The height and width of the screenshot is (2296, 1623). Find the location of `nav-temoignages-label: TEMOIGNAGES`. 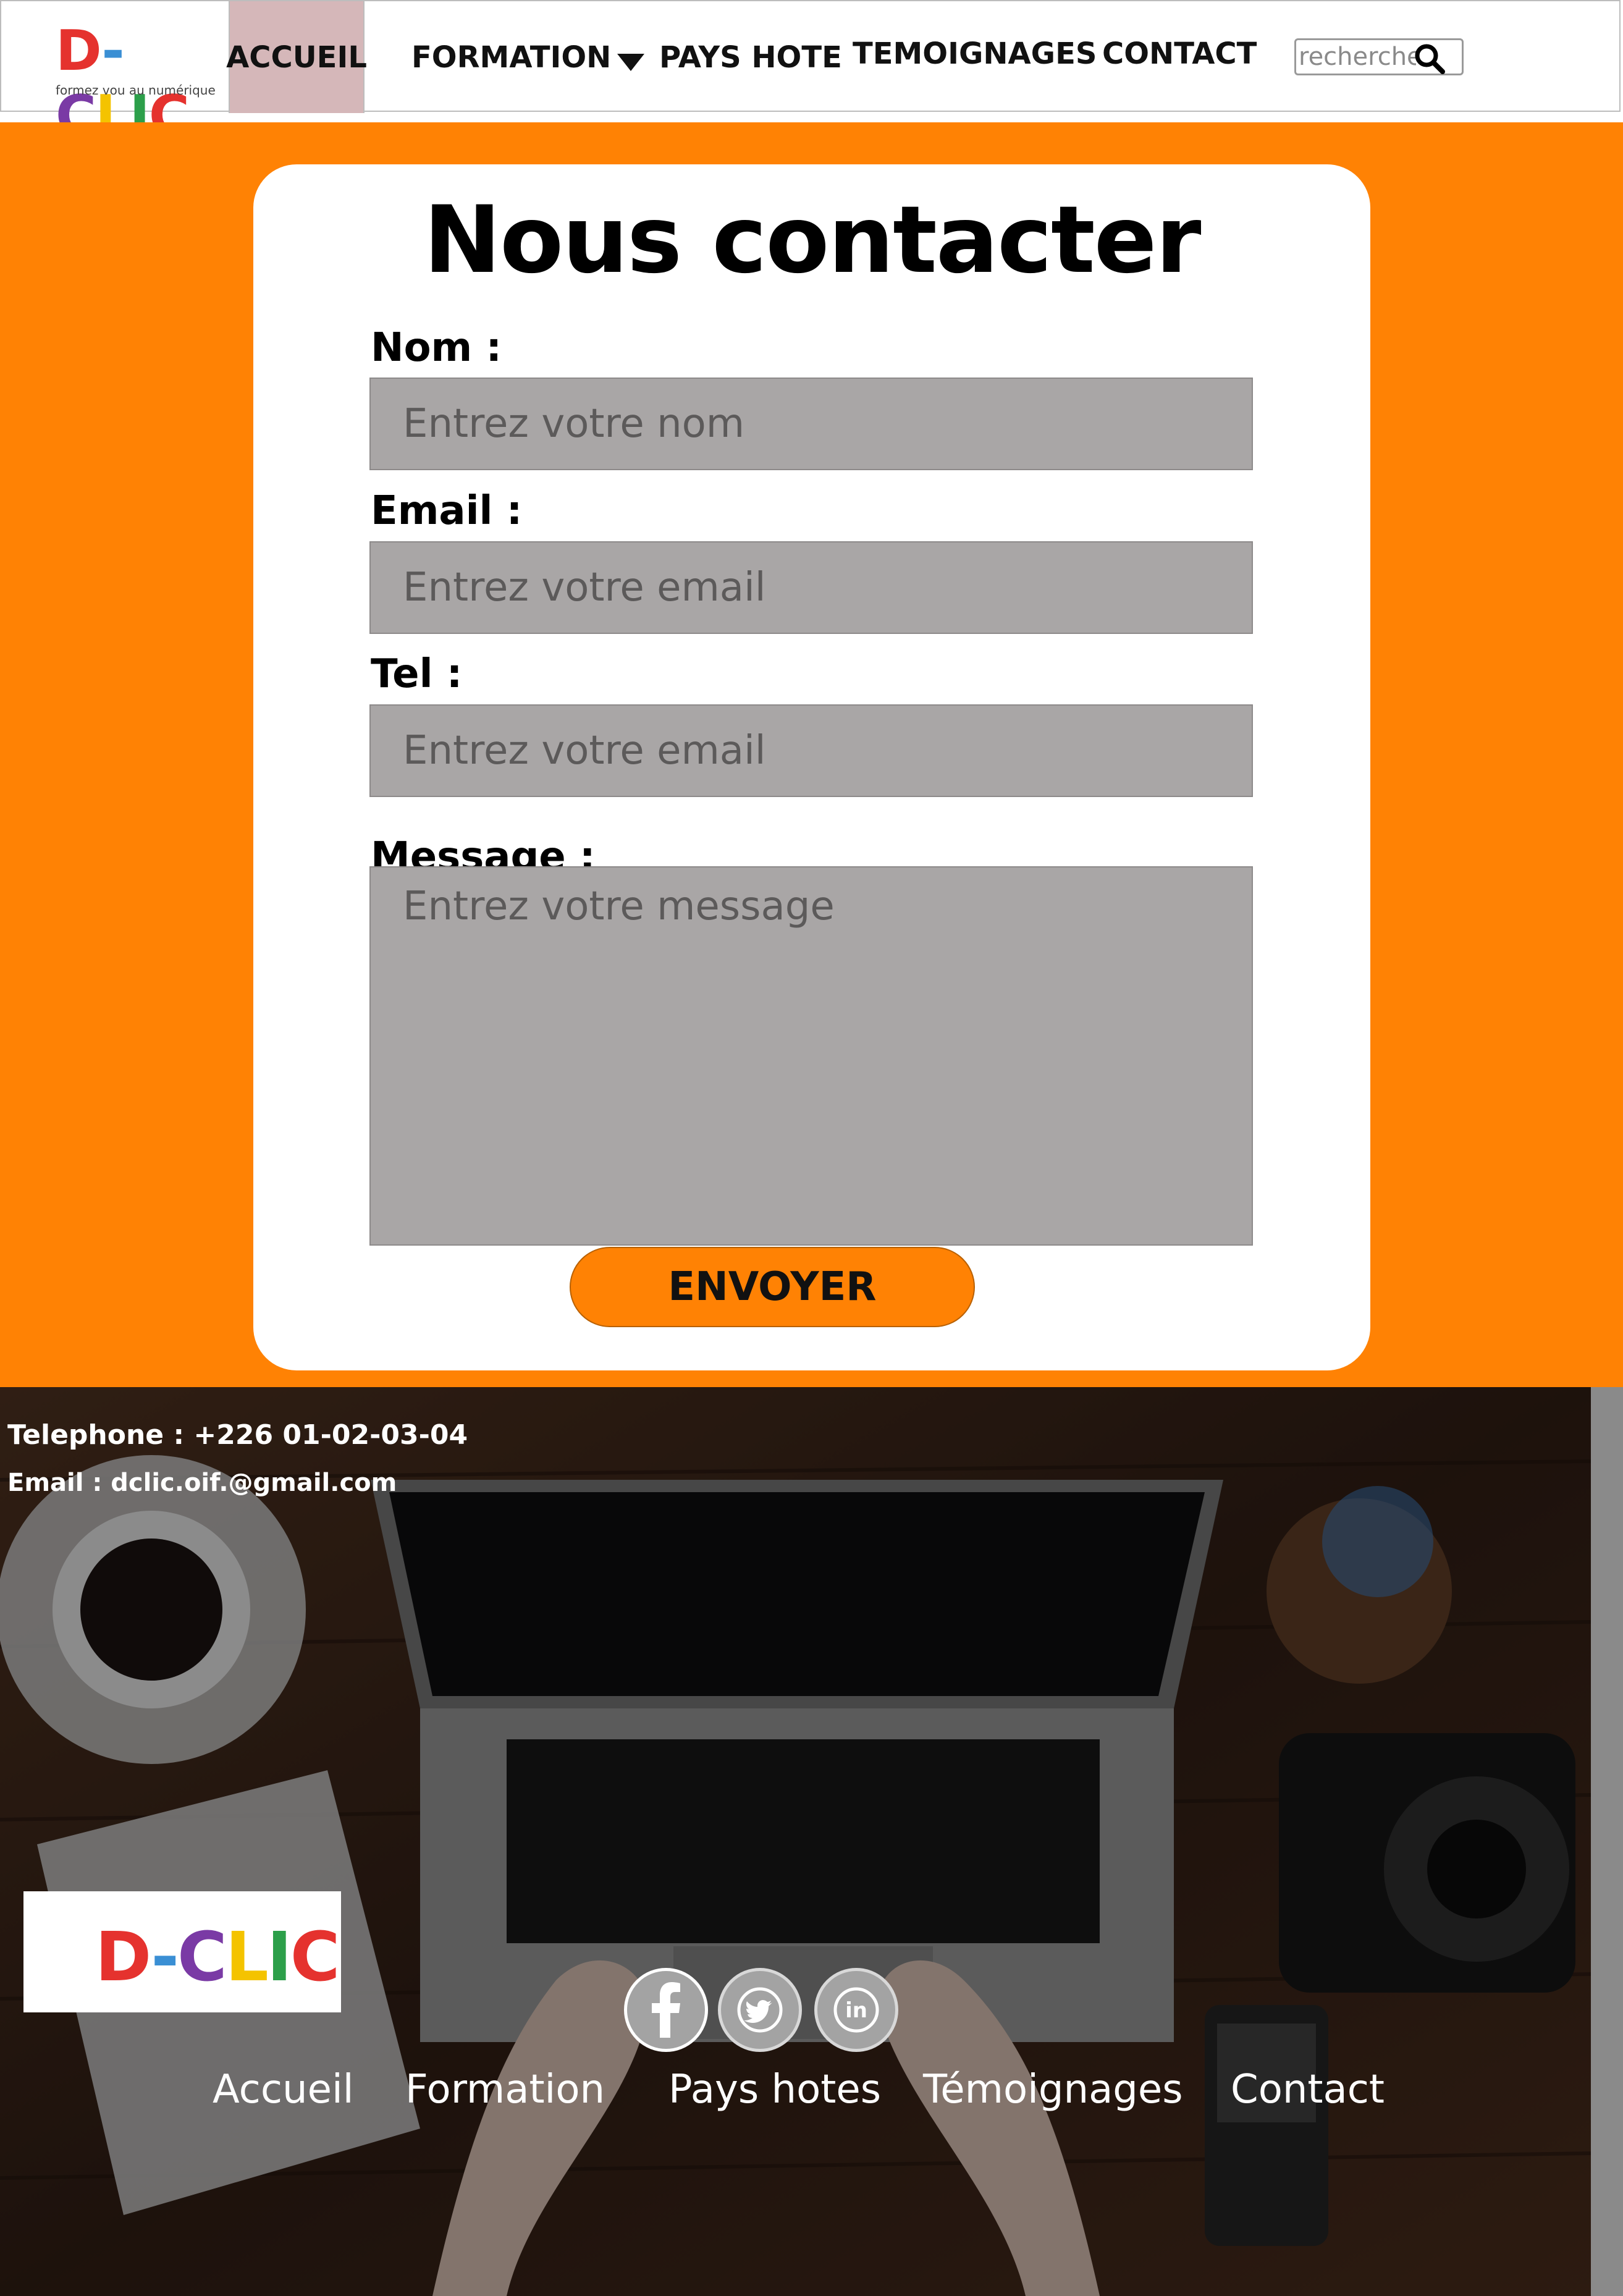

nav-temoignages-label: TEMOIGNAGES is located at coordinates (975, 53).